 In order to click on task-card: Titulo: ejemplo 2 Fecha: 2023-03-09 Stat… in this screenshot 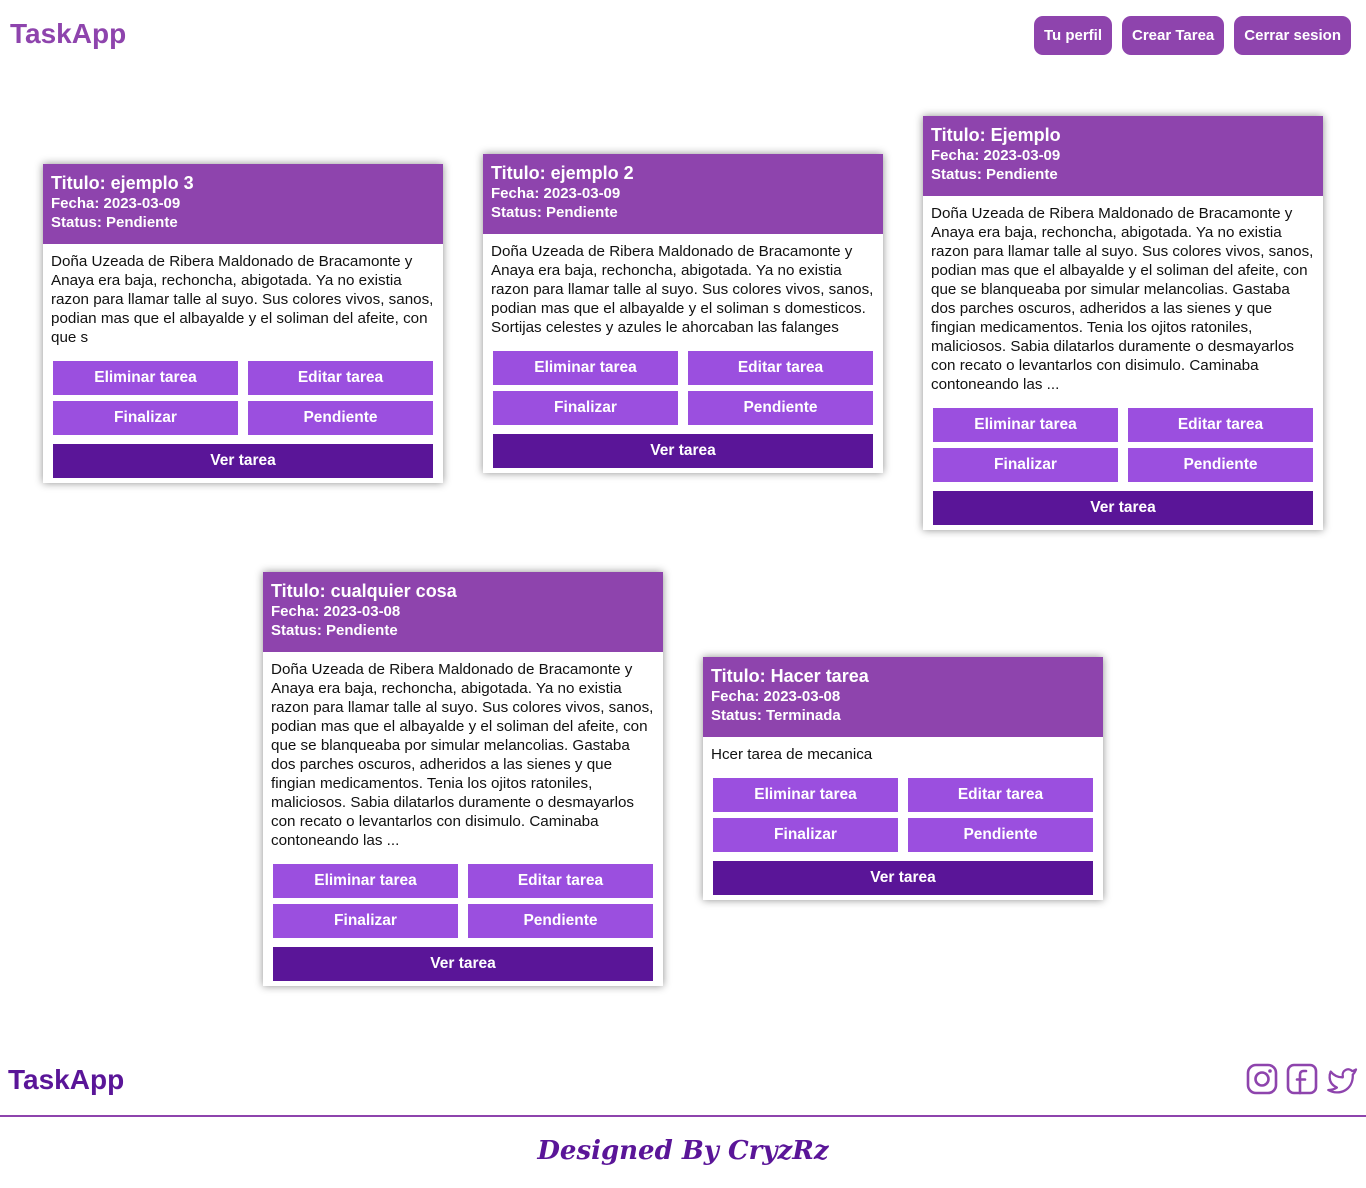, I will do `click(683, 313)`.